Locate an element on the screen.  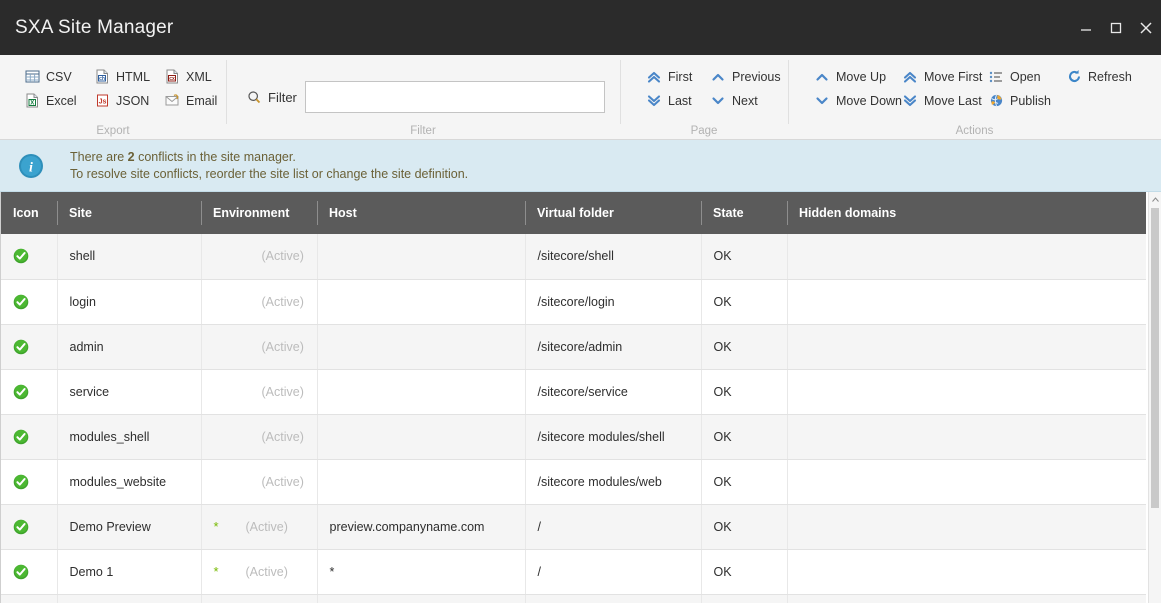
page-next-label: Next is located at coordinates (745, 100).